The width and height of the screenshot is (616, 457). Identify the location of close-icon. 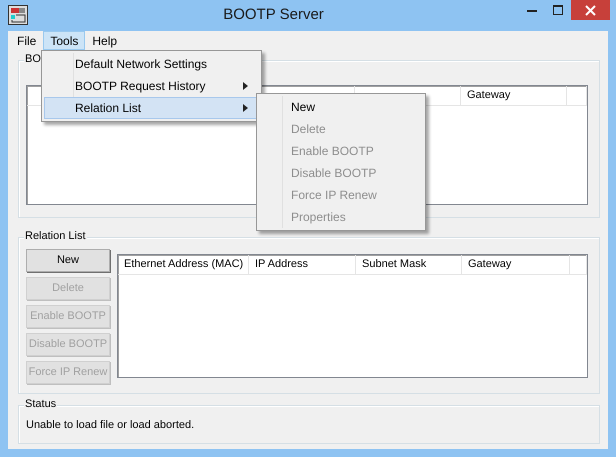
(590, 10).